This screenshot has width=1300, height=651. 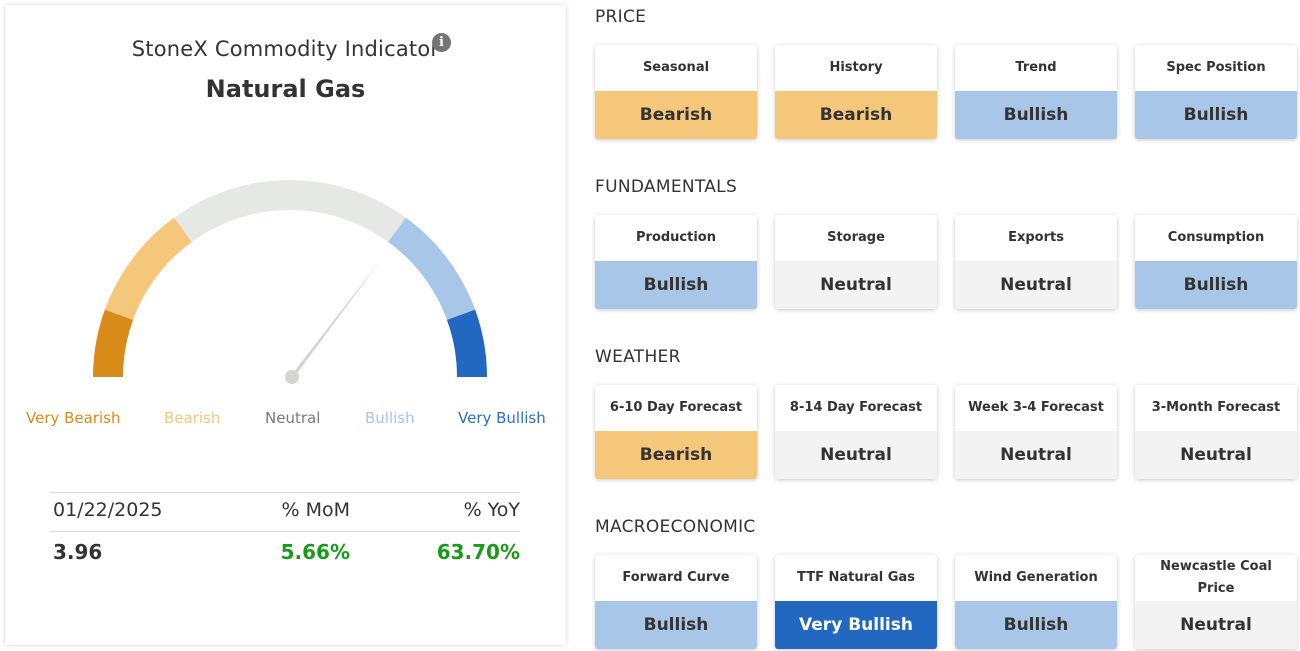 What do you see at coordinates (856, 407) in the screenshot?
I see `factor-label: 8-14 Day Forecast` at bounding box center [856, 407].